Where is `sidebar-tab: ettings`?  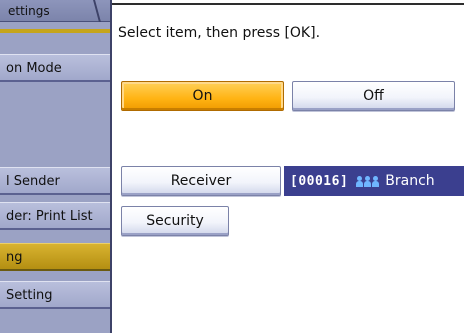
sidebar-tab: ettings is located at coordinates (55, 11).